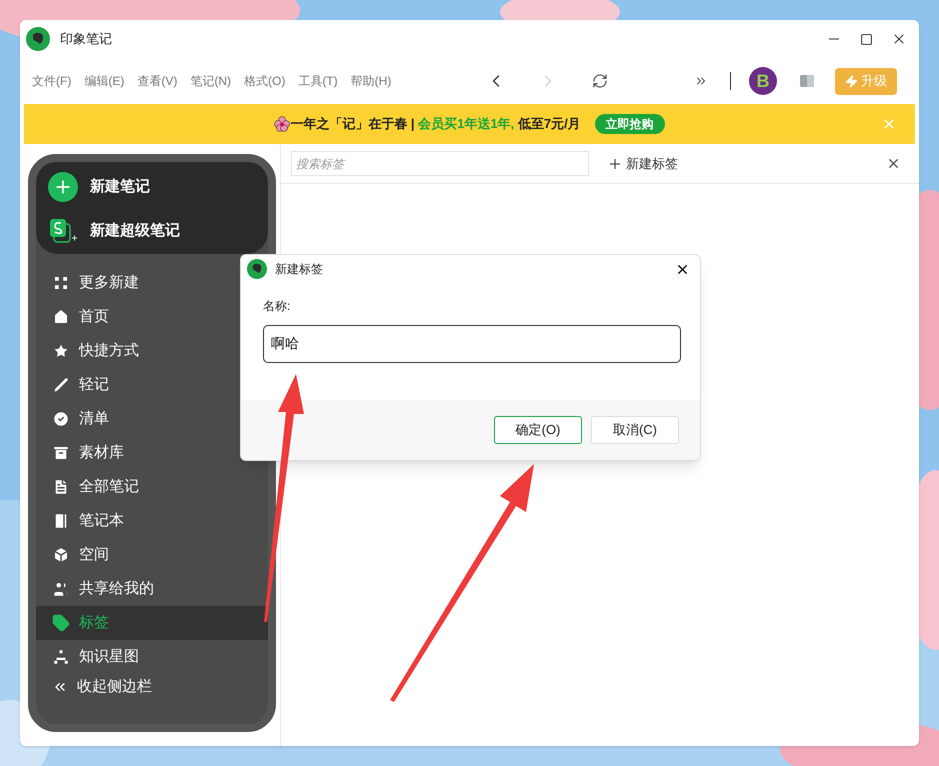 The image size is (939, 766). I want to click on dialog-title: 新建标签, so click(299, 269).